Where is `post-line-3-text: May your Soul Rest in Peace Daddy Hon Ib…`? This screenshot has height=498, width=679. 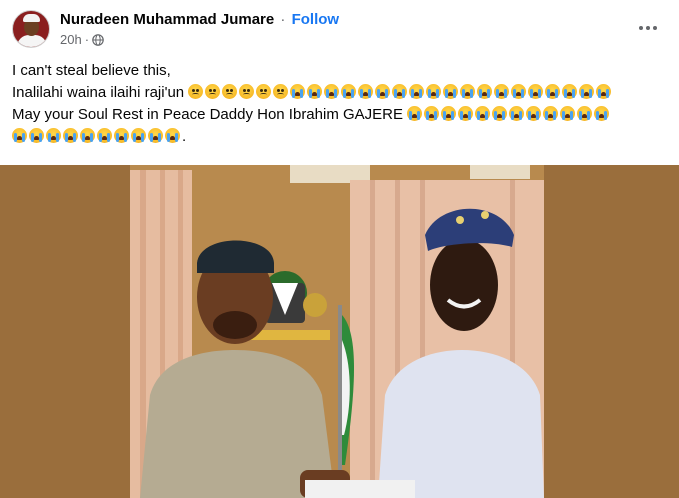
post-line-3-text: May your Soul Rest in Peace Daddy Hon Ib… is located at coordinates (208, 114).